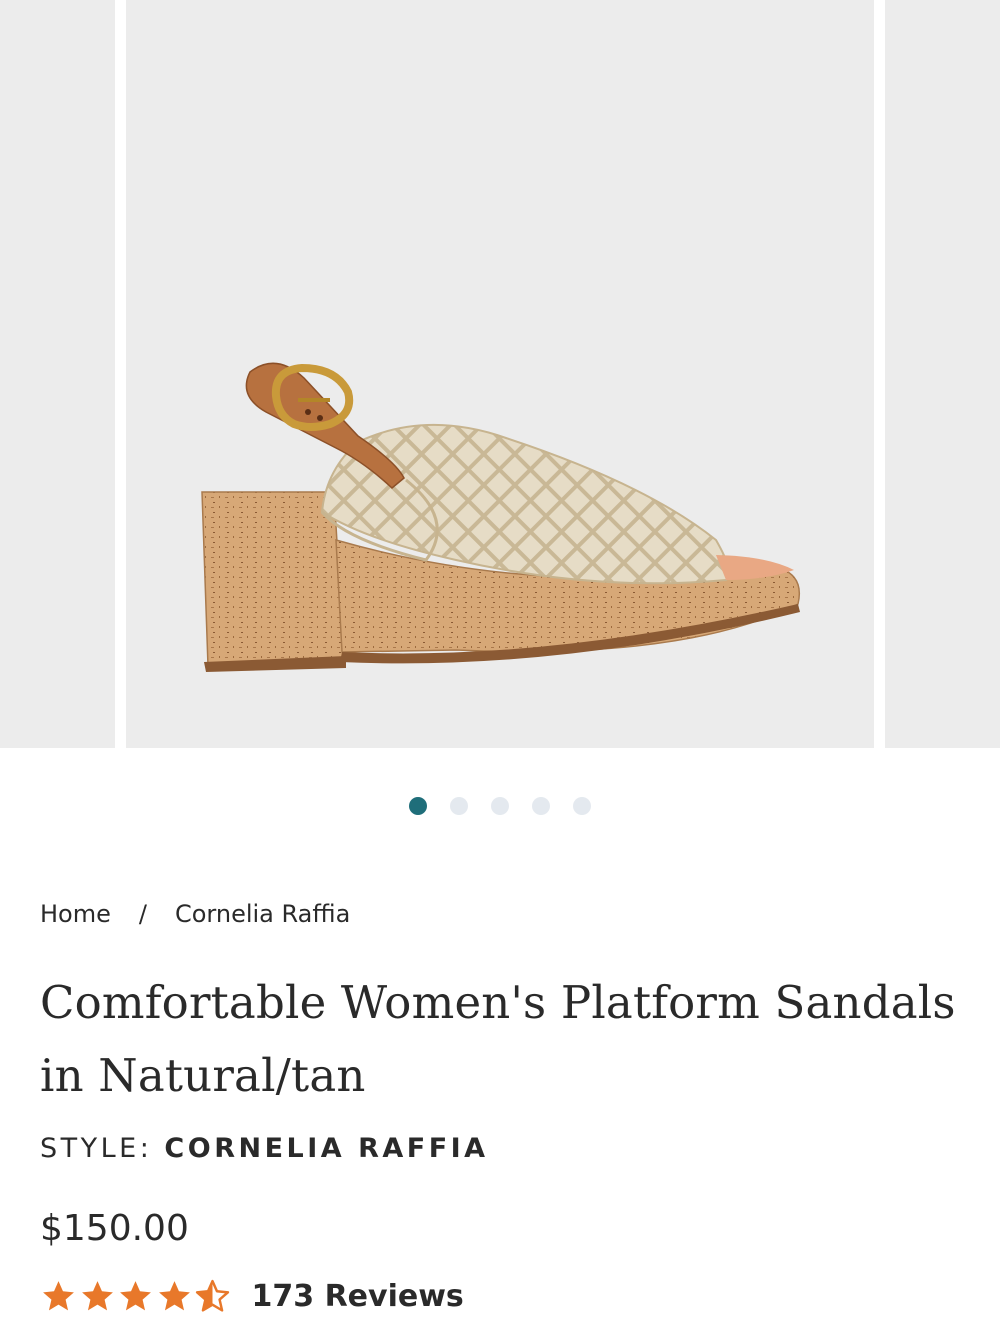 This screenshot has height=1333, width=1000. I want to click on product-style: STYLE: CORNELIA RAFFIA, so click(264, 1148).